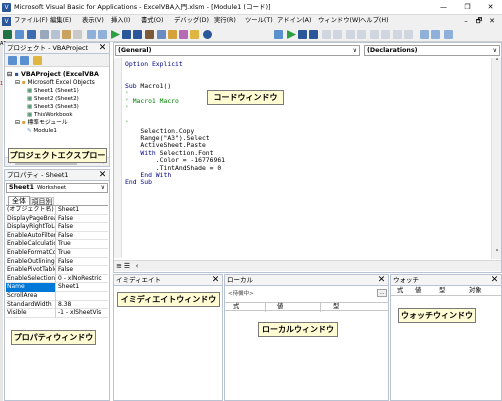 The height and width of the screenshot is (401, 502). Describe the element at coordinates (19, 200) in the screenshot. I see `properties-tab-alpha: 全体` at that location.